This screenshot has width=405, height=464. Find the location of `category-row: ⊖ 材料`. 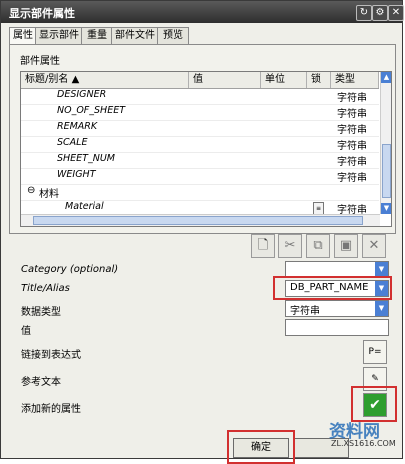

category-row: ⊖ 材料 is located at coordinates (200, 192).